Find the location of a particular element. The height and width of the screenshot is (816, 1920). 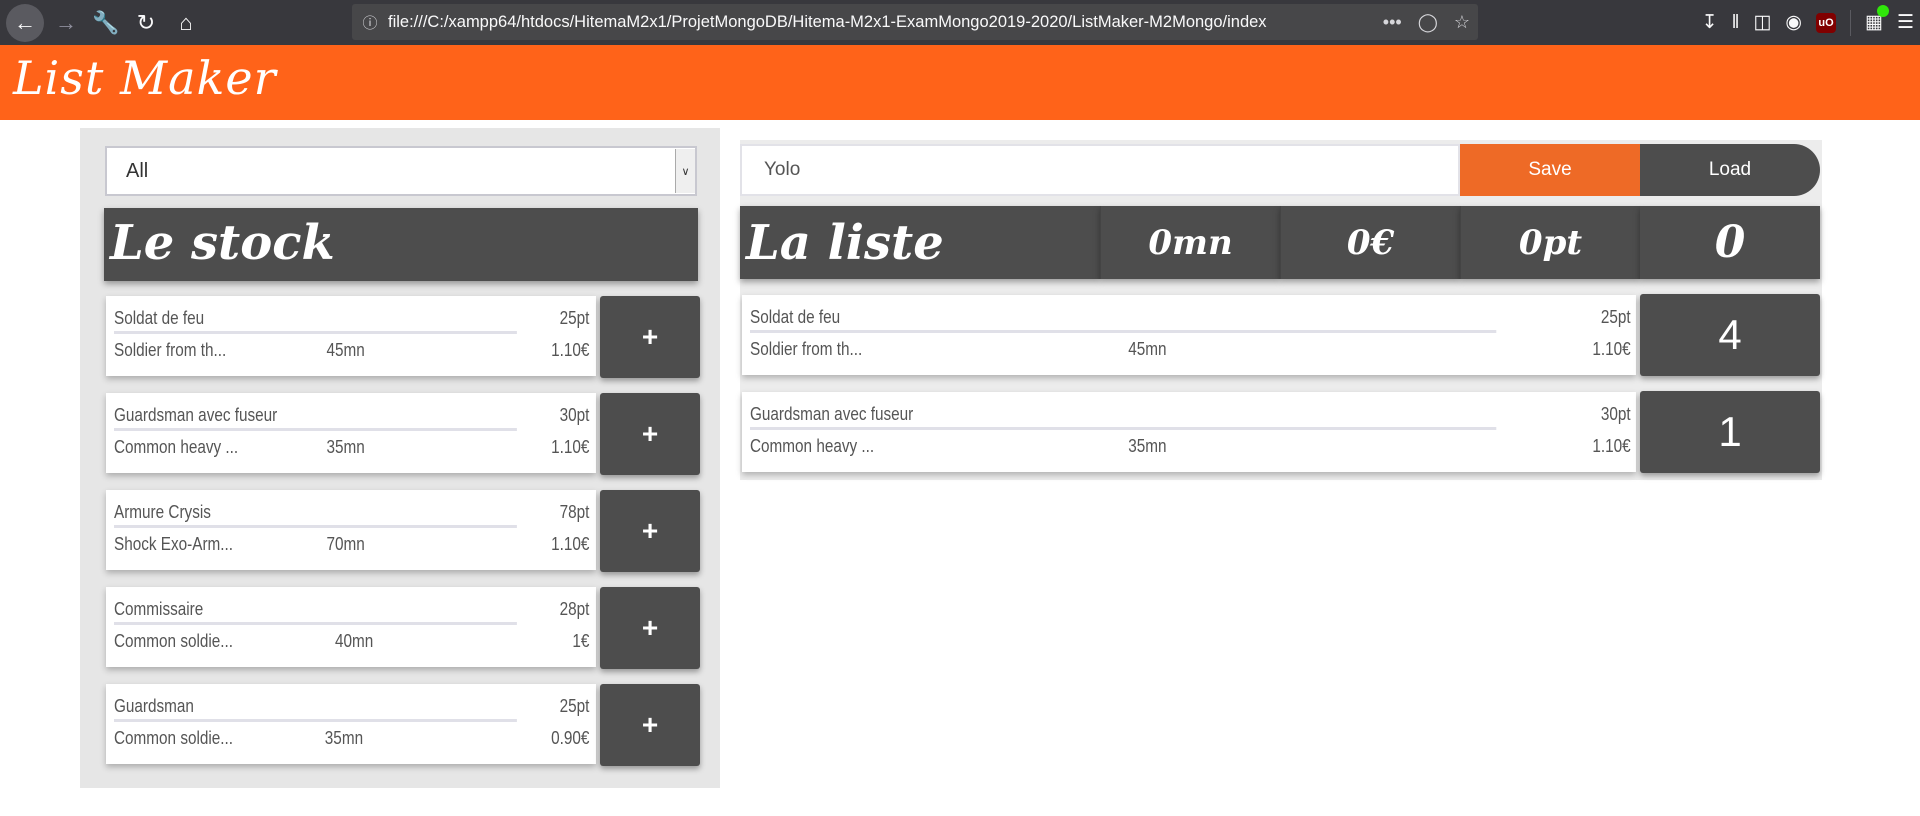

item-time: 70mn is located at coordinates (345, 544).